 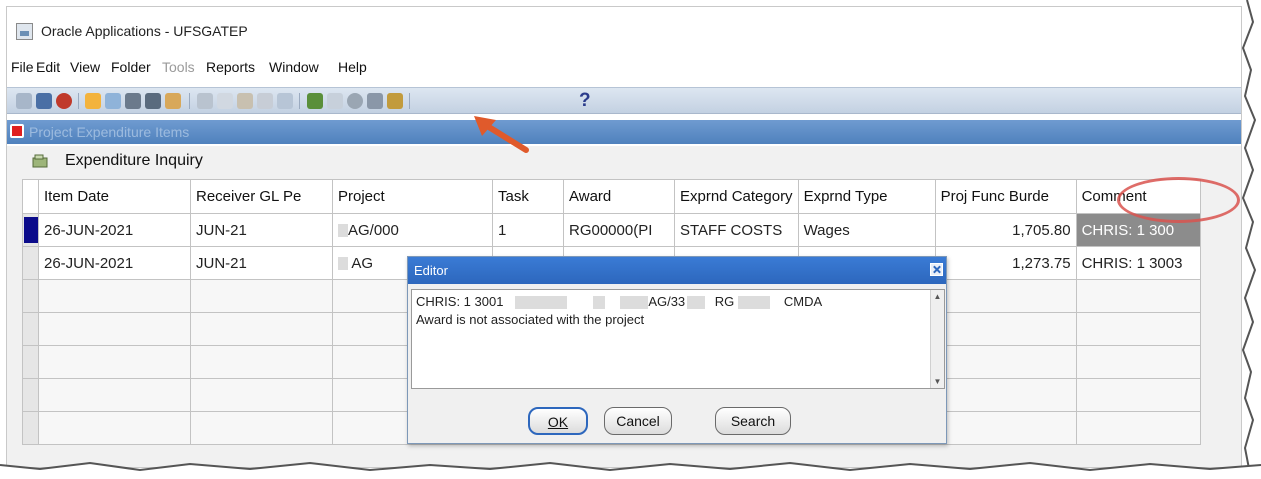 I want to click on help-icon: ?, so click(x=585, y=101).